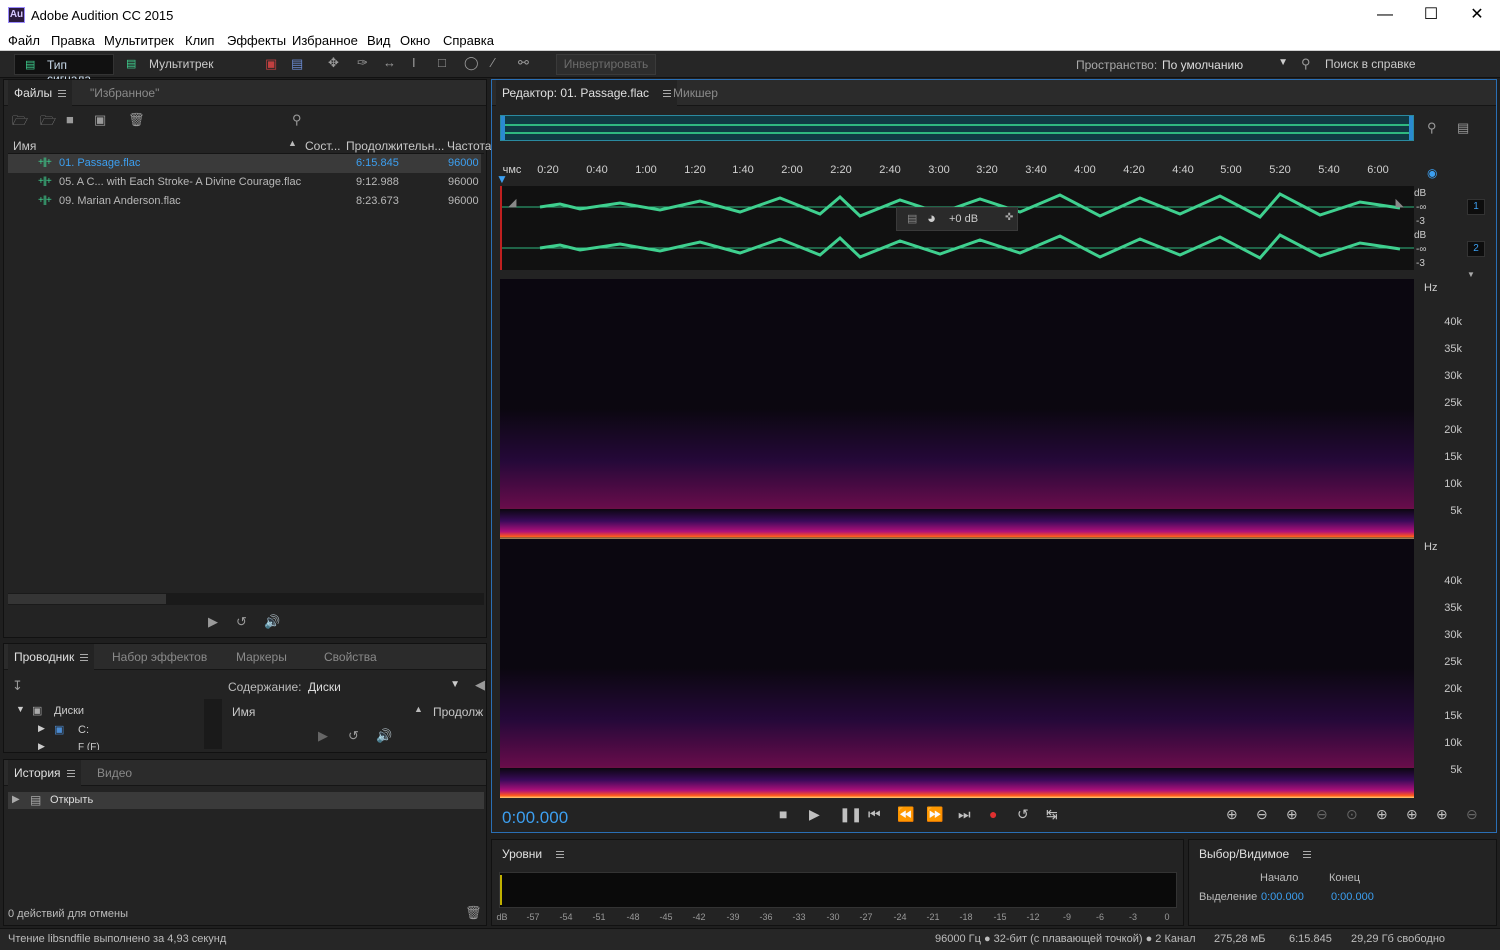  Describe the element at coordinates (414, 62) in the screenshot. I see `time-selection-tool-icon: I` at that location.